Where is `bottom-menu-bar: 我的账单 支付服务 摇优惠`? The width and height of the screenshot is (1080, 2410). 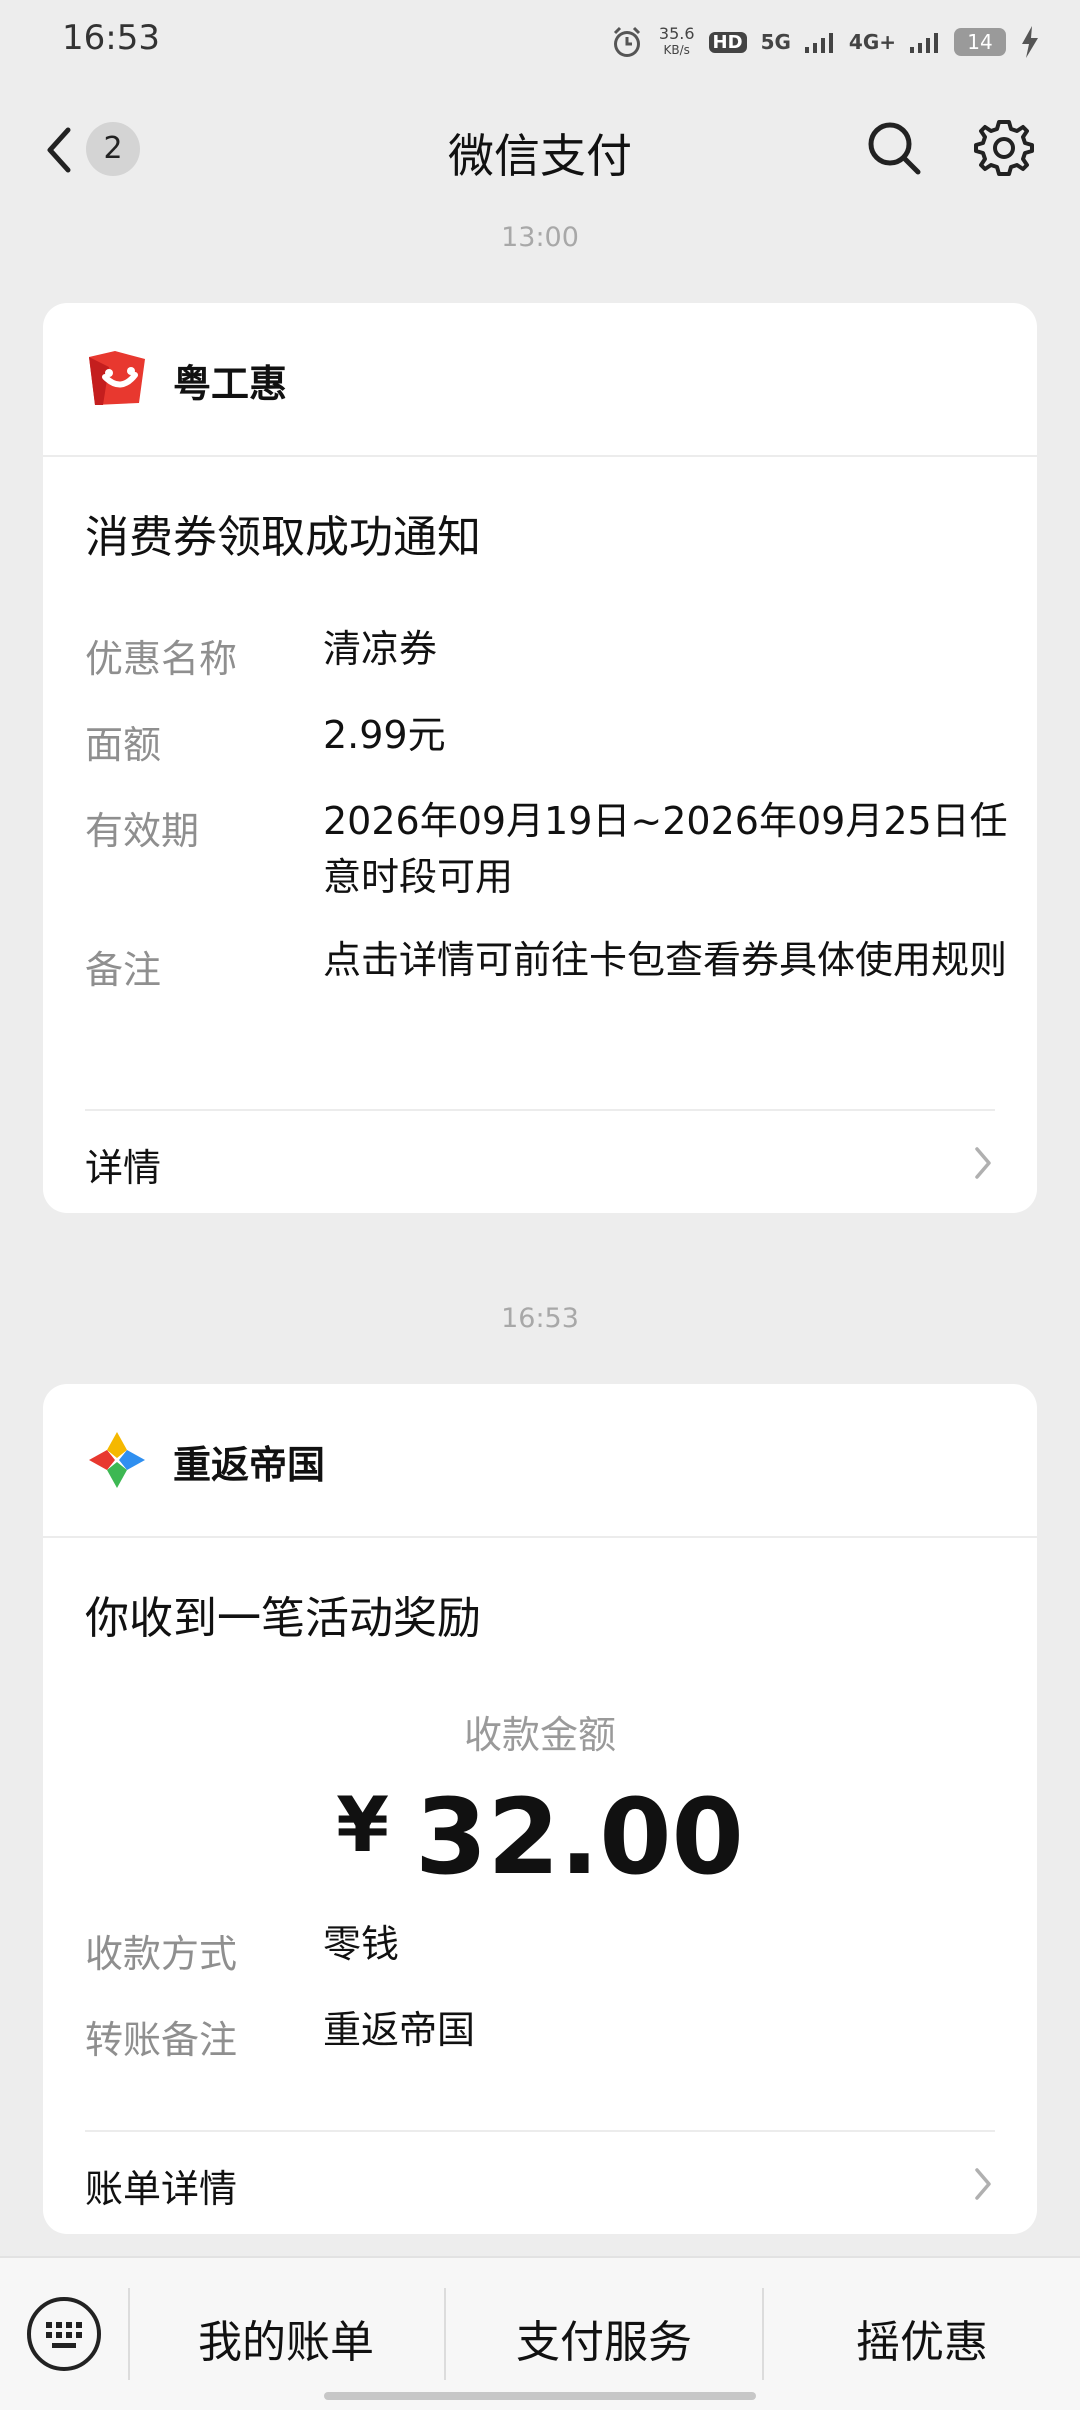
bottom-menu-bar: 我的账单 支付服务 摇优惠 is located at coordinates (540, 2333).